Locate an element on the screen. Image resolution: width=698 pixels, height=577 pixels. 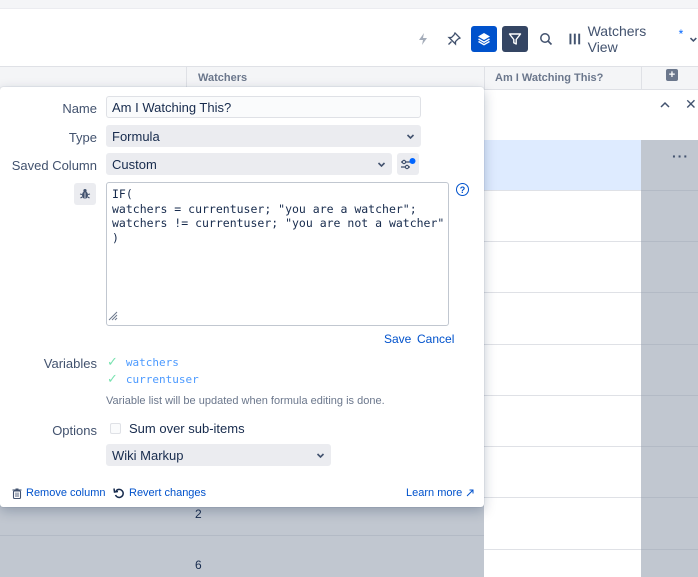
saved-columns-manage-button is located at coordinates (408, 164).